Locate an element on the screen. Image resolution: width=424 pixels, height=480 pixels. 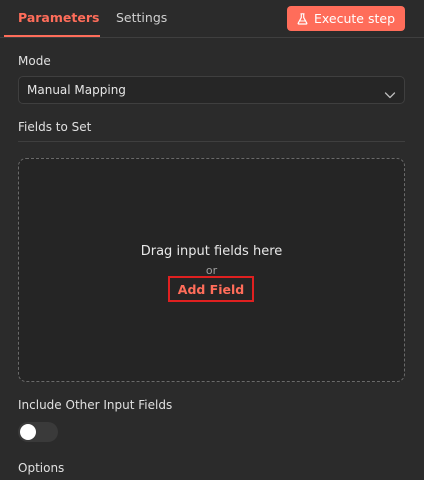
toggle-knob is located at coordinates (28, 432).